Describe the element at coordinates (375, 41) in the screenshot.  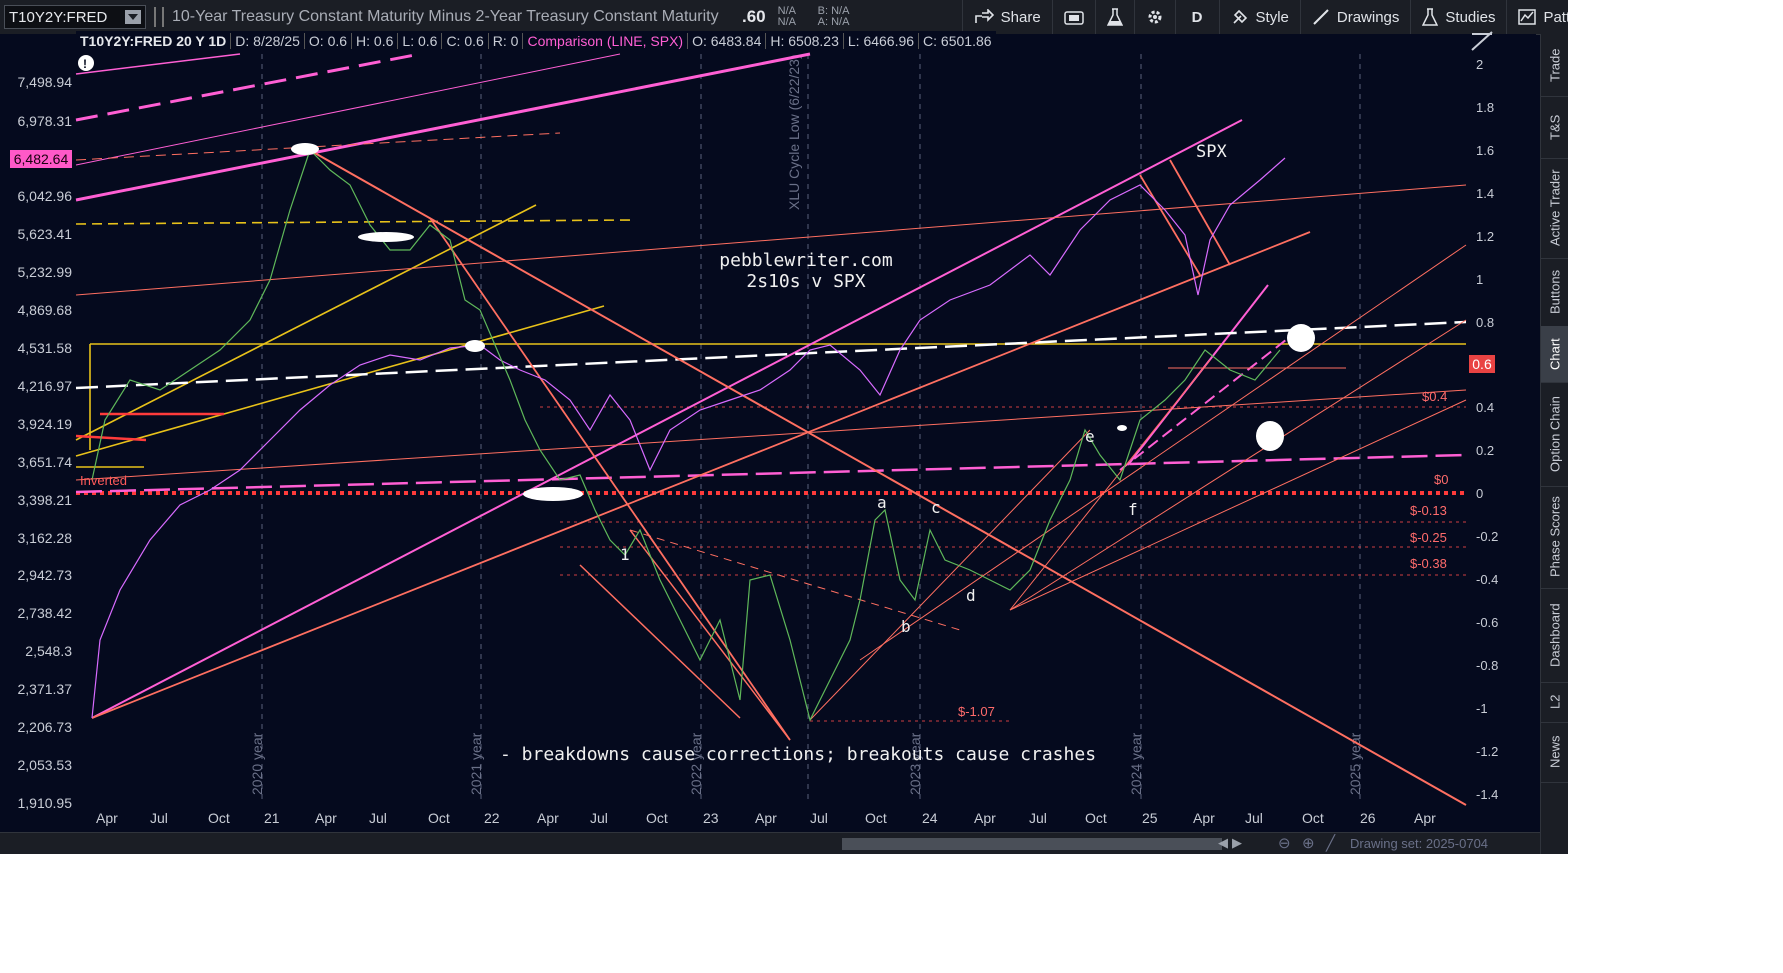
I see `info-high: H: 0.6` at that location.